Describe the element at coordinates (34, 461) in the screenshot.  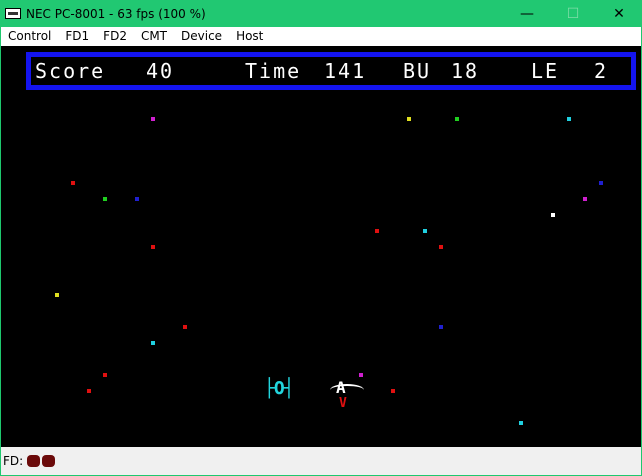
I see `fd1-access-led` at that location.